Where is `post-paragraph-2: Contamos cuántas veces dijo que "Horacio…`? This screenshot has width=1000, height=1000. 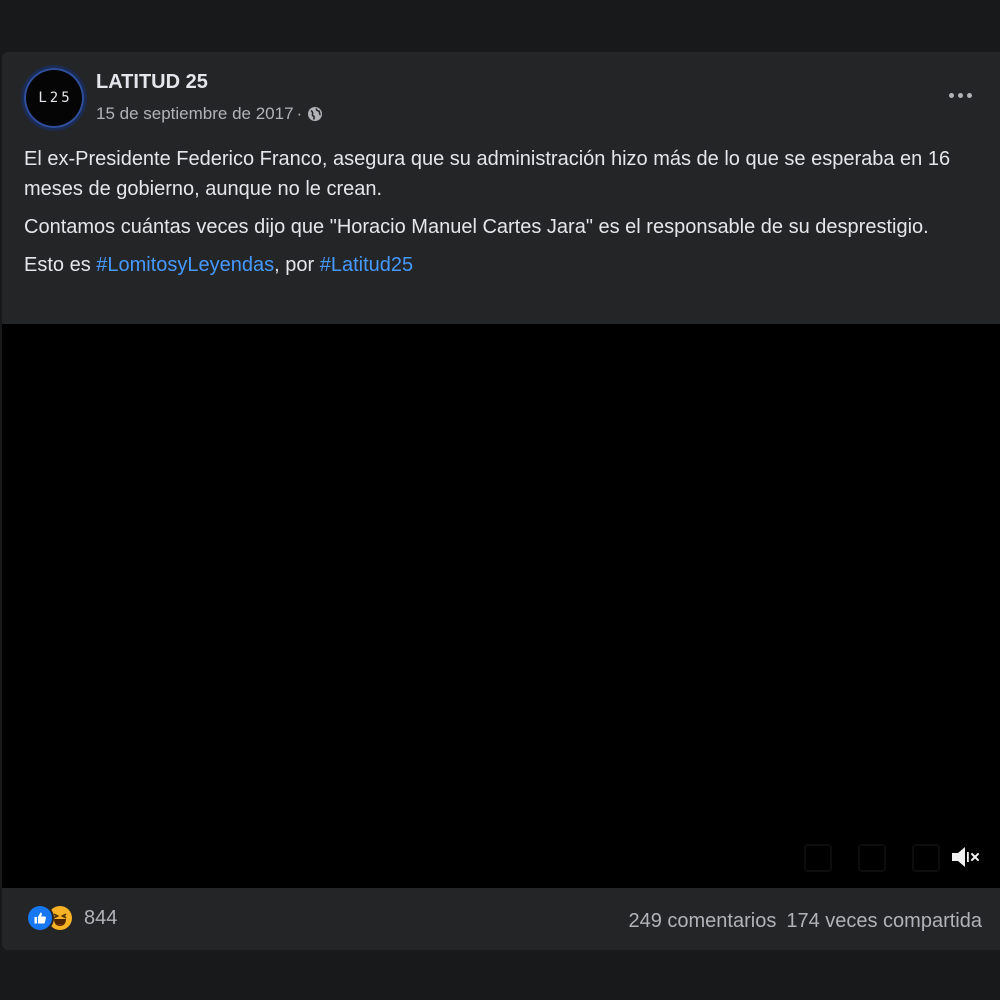
post-paragraph-2: Contamos cuántas veces dijo que "Horacio… is located at coordinates (476, 227).